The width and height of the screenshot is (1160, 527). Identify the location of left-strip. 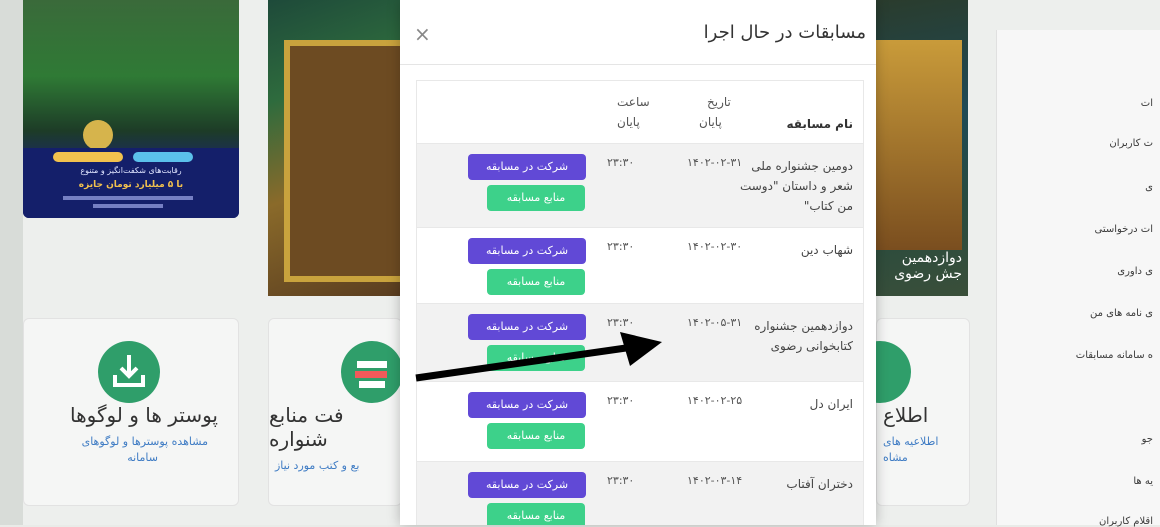
(11, 262).